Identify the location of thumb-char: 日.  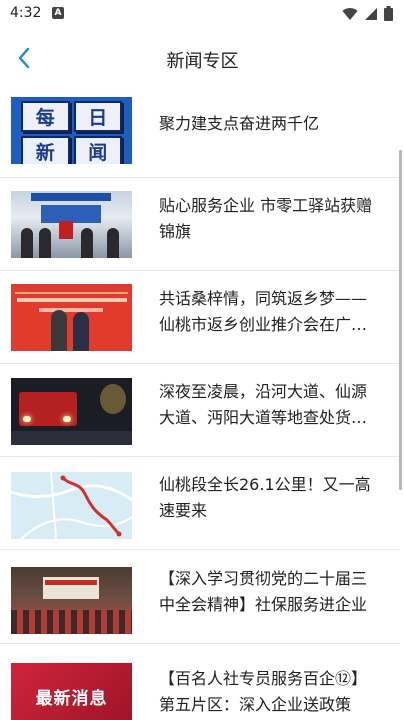
(97, 116).